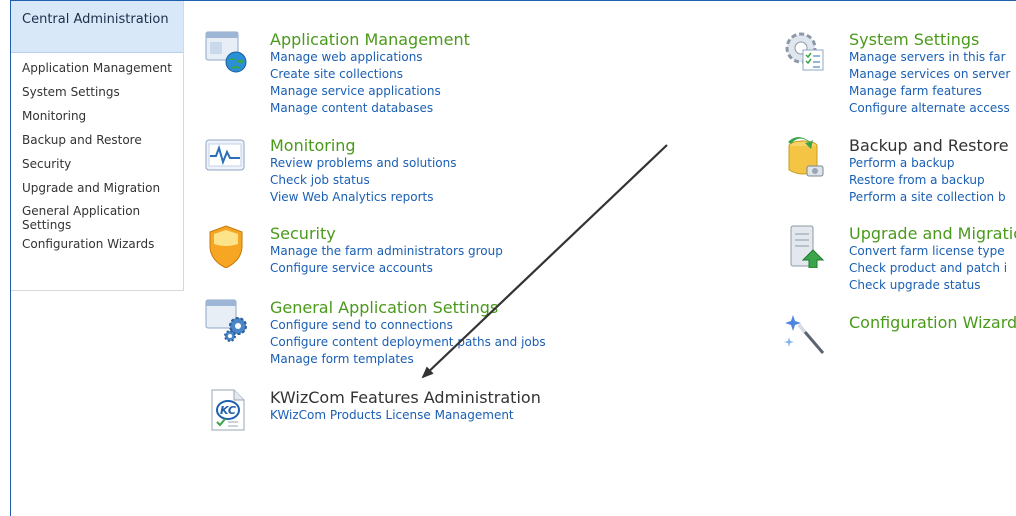 This screenshot has height=516, width=1016. I want to click on svg-text: KC, so click(228, 410).